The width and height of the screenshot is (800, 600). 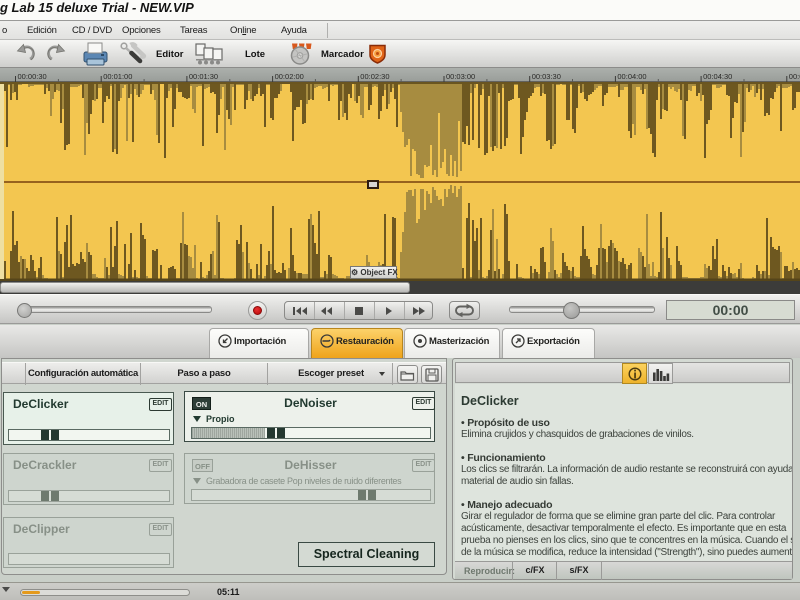 What do you see at coordinates (794, 76) in the screenshot?
I see `svg-text: 00:05:00` at bounding box center [794, 76].